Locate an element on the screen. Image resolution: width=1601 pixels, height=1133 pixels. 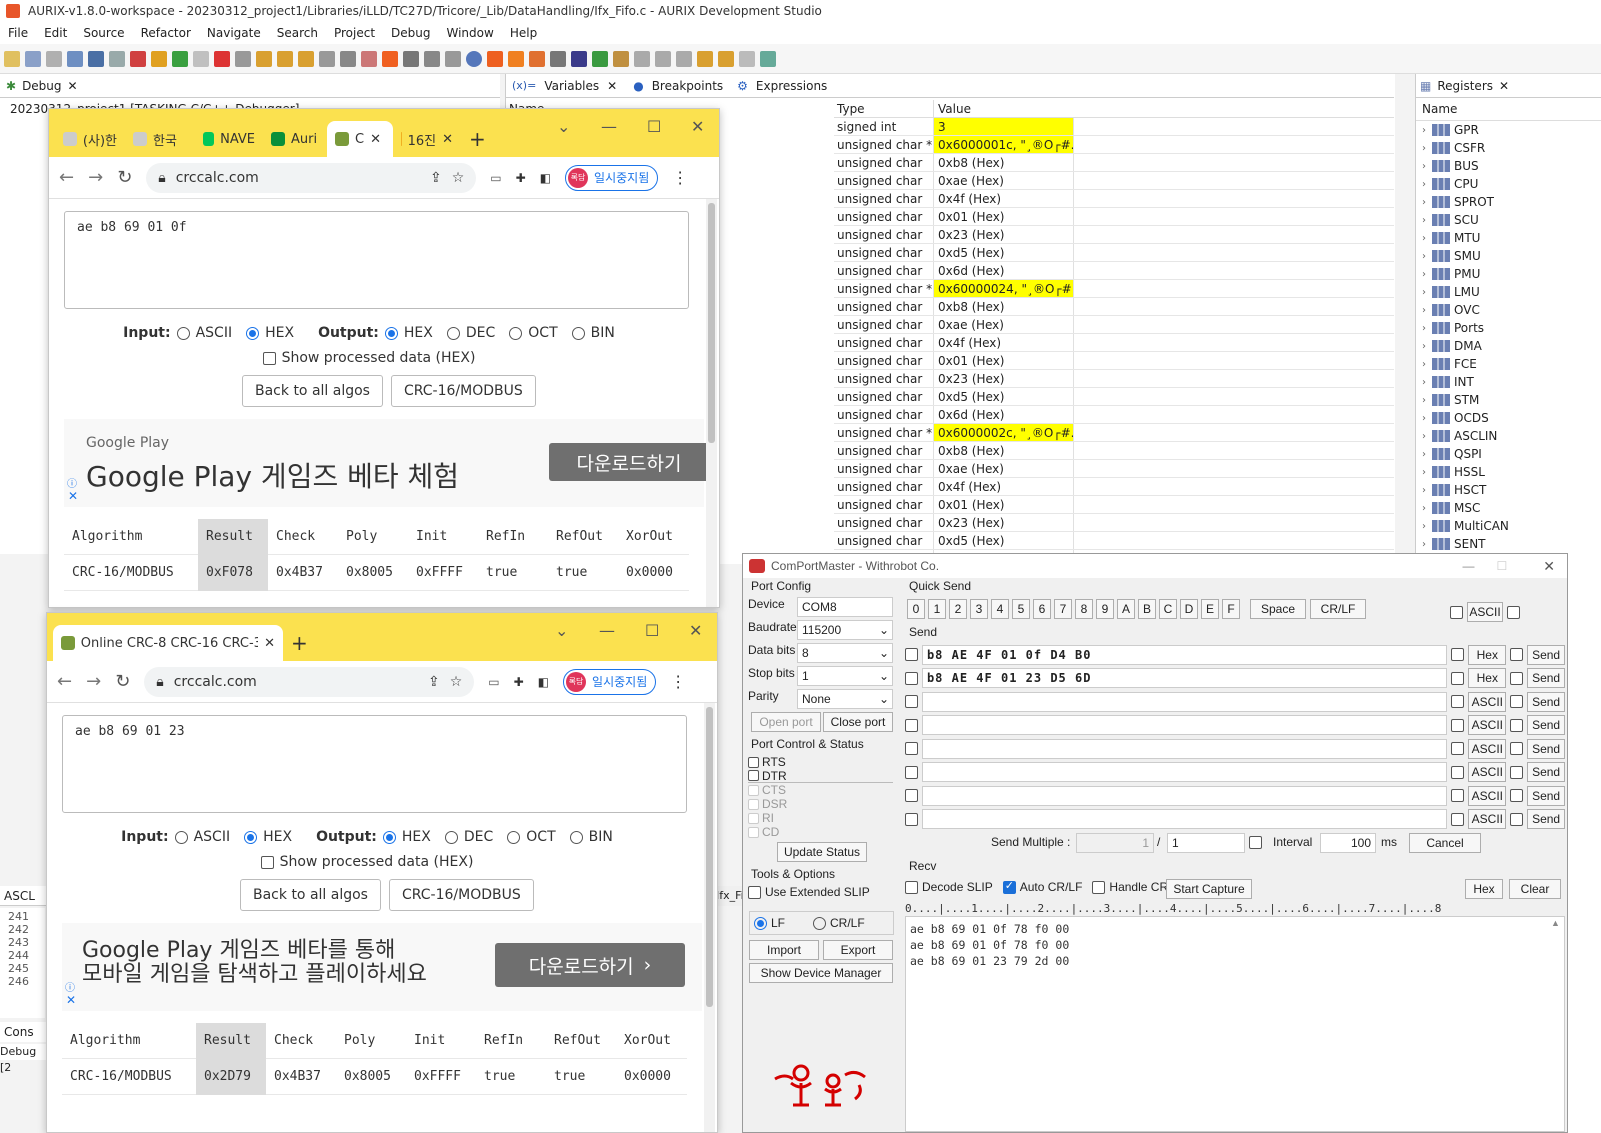
forward-arrow-icon: → is located at coordinates (93, 681).